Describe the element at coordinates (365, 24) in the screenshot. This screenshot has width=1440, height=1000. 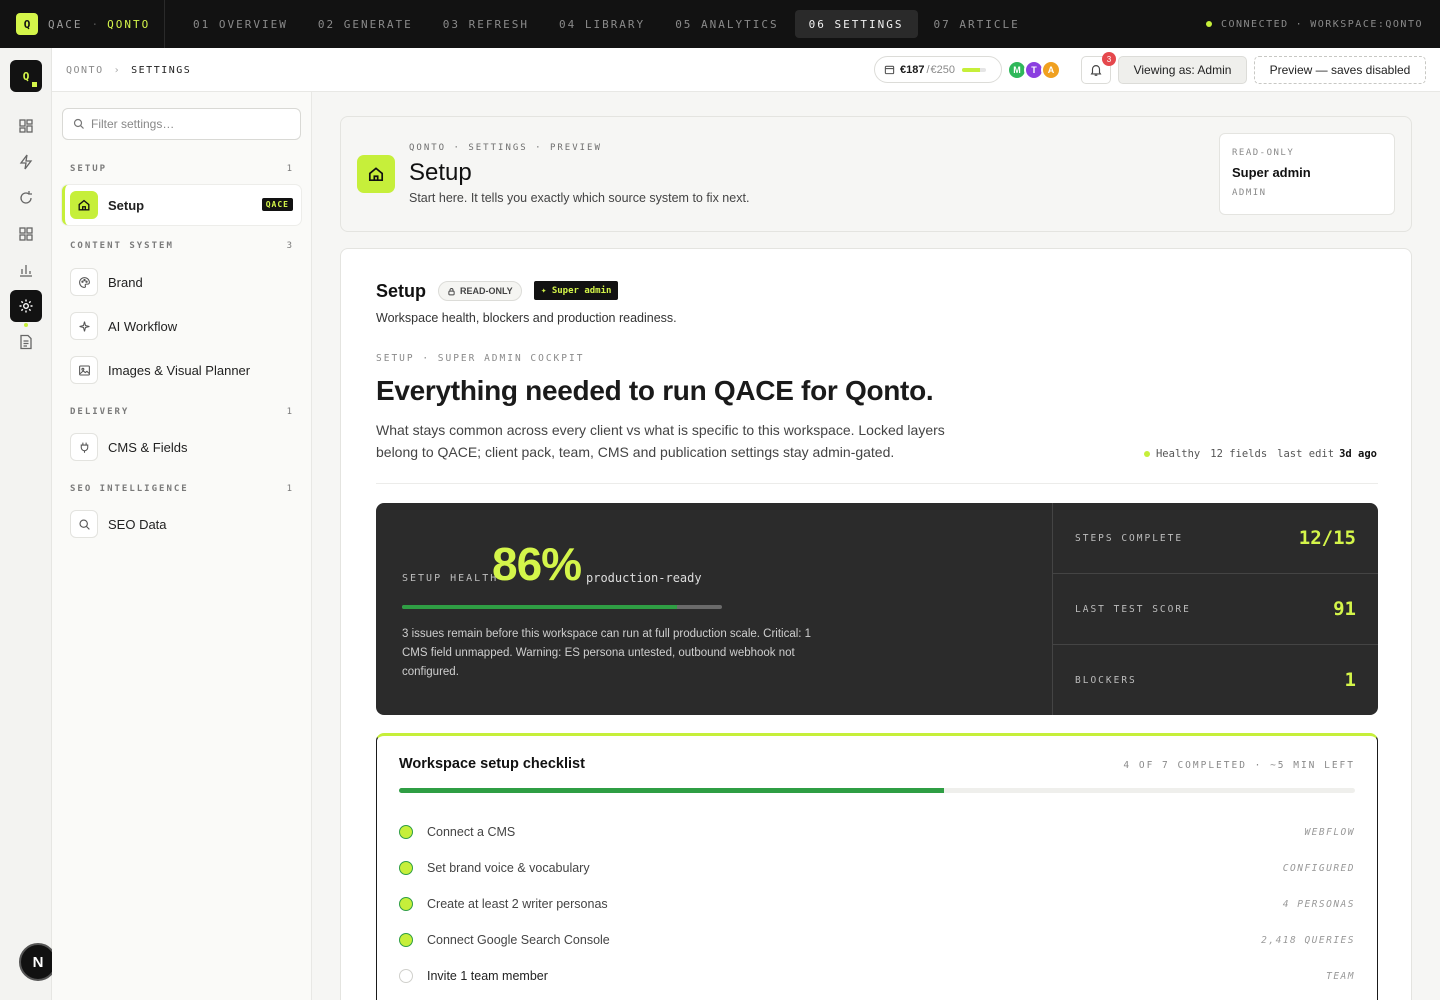
I see `tab-generate: 02 GENERATE` at that location.